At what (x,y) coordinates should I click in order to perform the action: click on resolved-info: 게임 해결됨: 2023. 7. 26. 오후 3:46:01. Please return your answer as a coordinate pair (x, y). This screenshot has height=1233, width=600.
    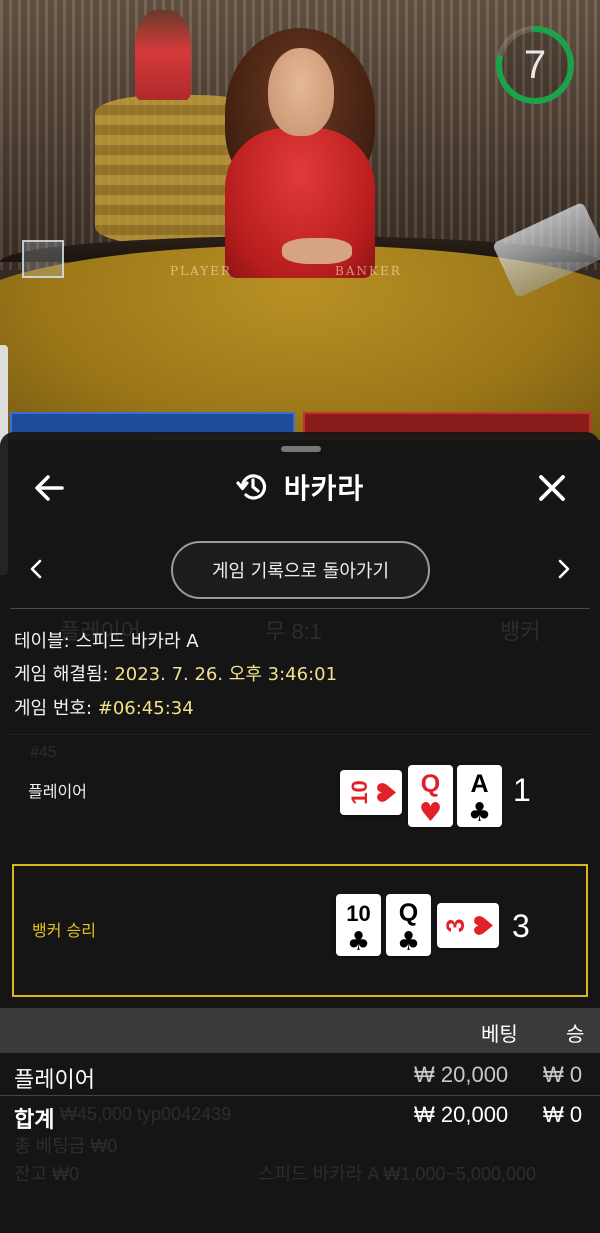
    Looking at the image, I should click on (175, 673).